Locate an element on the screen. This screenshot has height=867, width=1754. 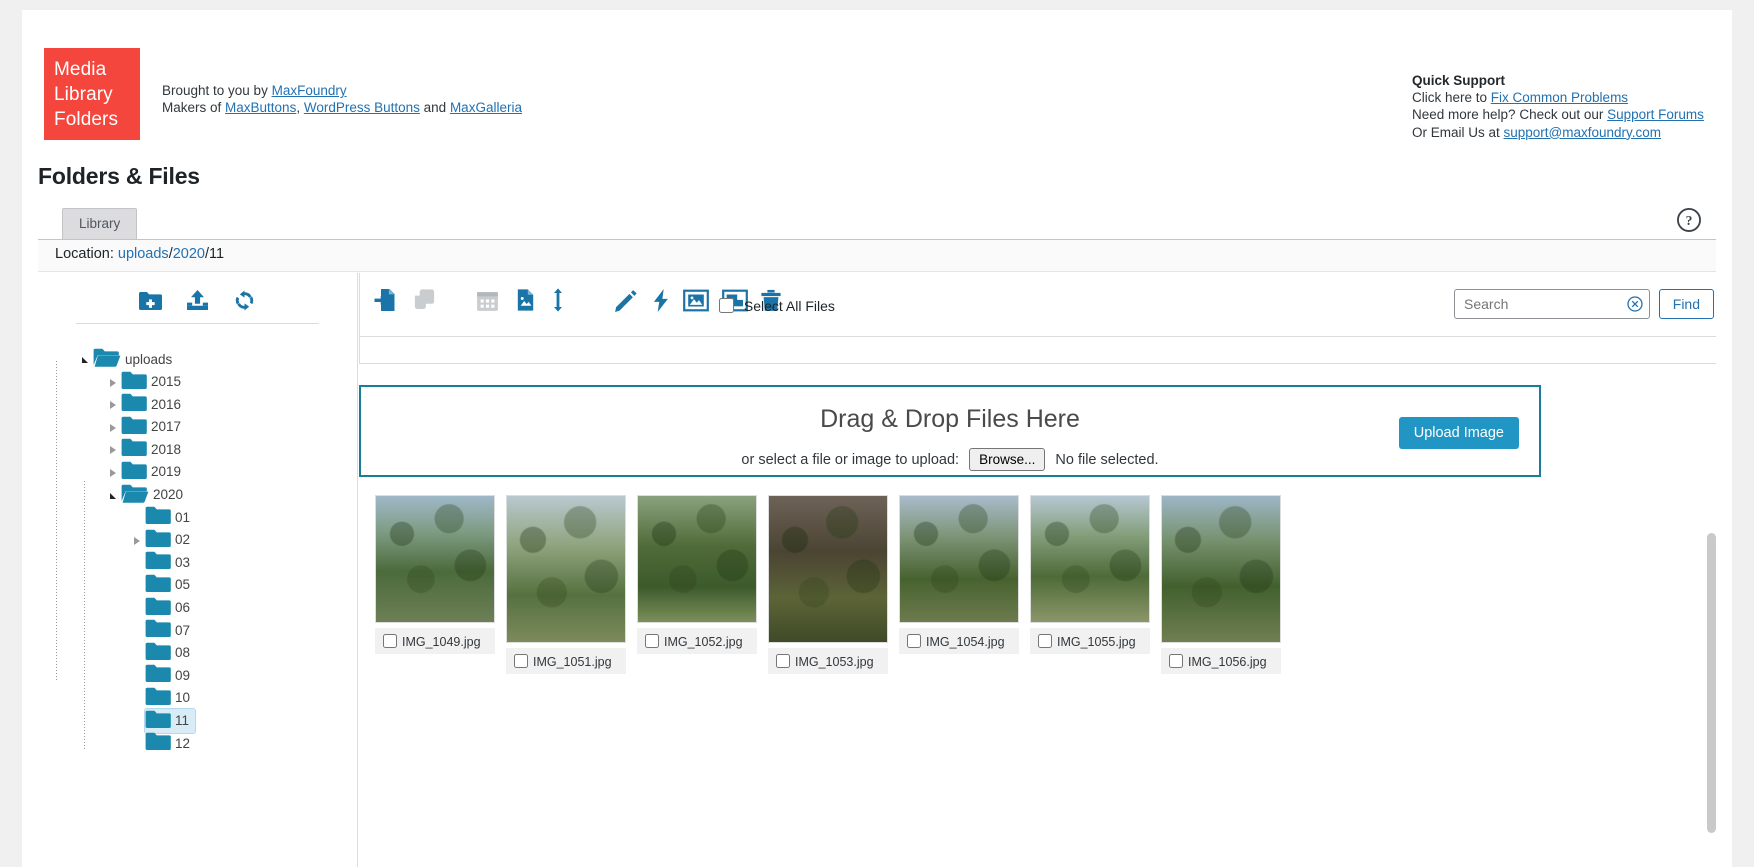
tree-item-2016: 2016 is located at coordinates (219, 403).